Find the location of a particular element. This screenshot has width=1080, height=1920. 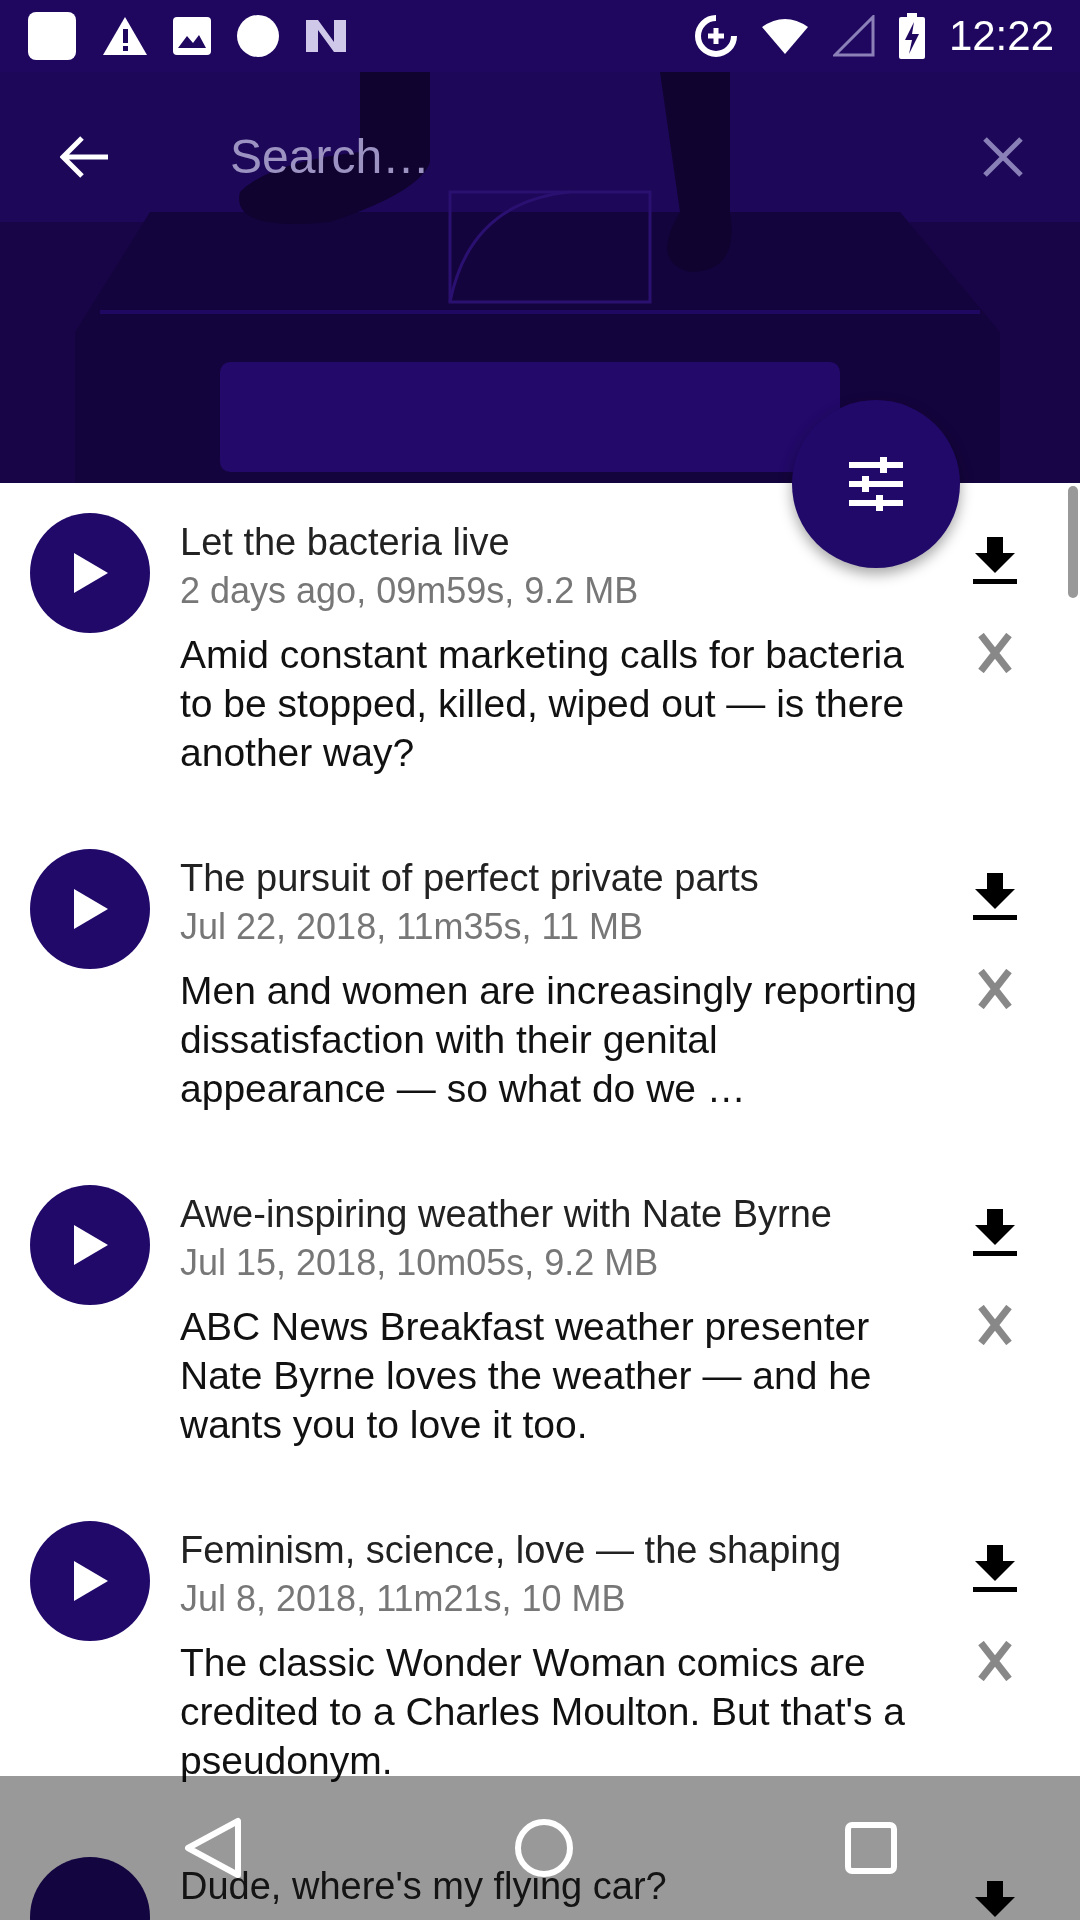

episode-description: Amid constant marketing calls for bacteria to be stopped, killed, wiped out — is there another way? is located at coordinates (543, 703).